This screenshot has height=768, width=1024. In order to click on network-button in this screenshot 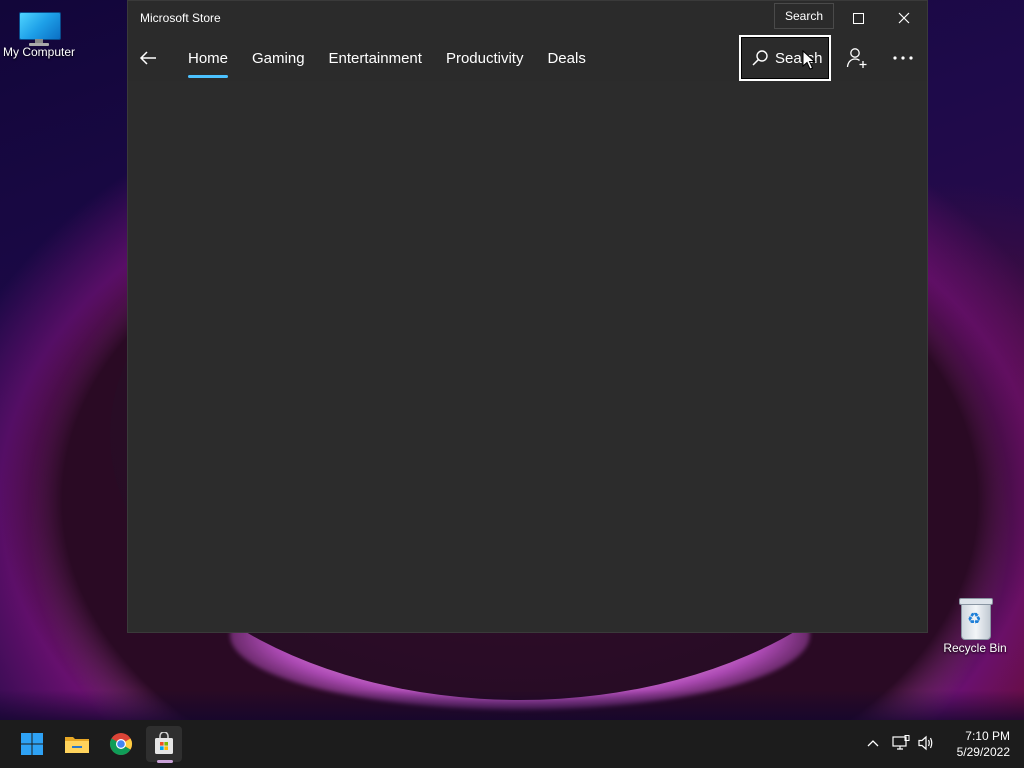, I will do `click(901, 743)`.